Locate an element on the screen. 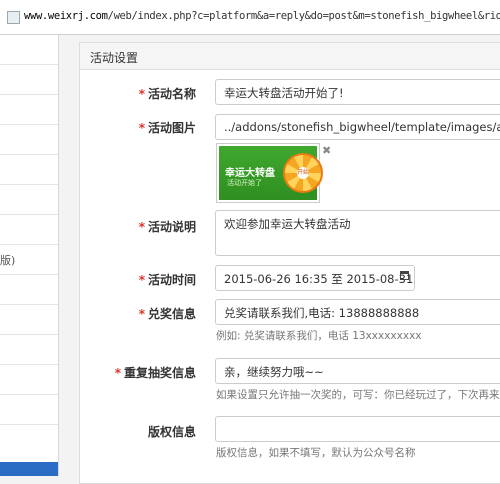  sidebar-item: 版) is located at coordinates (29, 260).